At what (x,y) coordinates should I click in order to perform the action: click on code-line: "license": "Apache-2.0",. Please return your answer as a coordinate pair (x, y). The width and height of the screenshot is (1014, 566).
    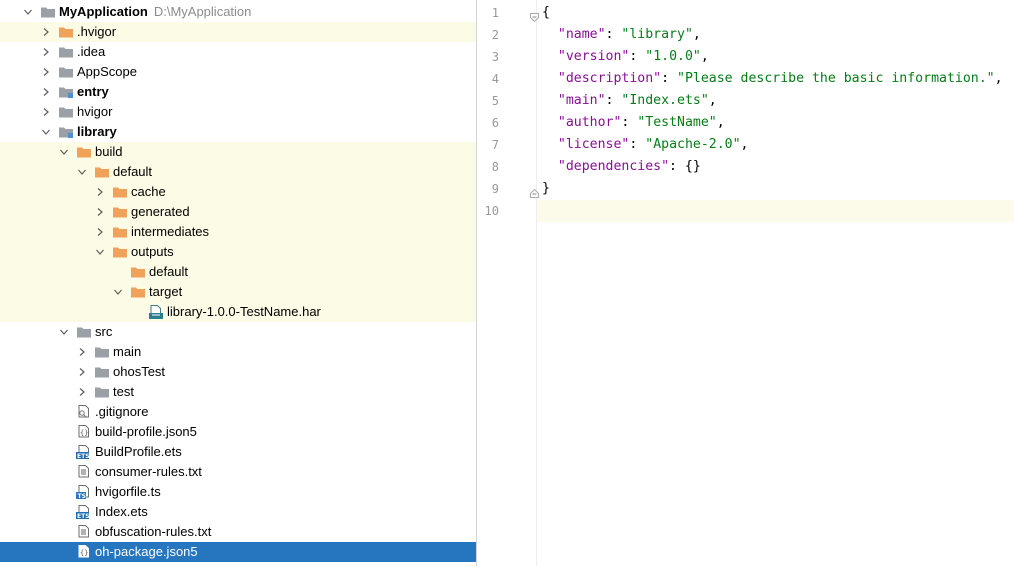
    Looking at the image, I should click on (775, 145).